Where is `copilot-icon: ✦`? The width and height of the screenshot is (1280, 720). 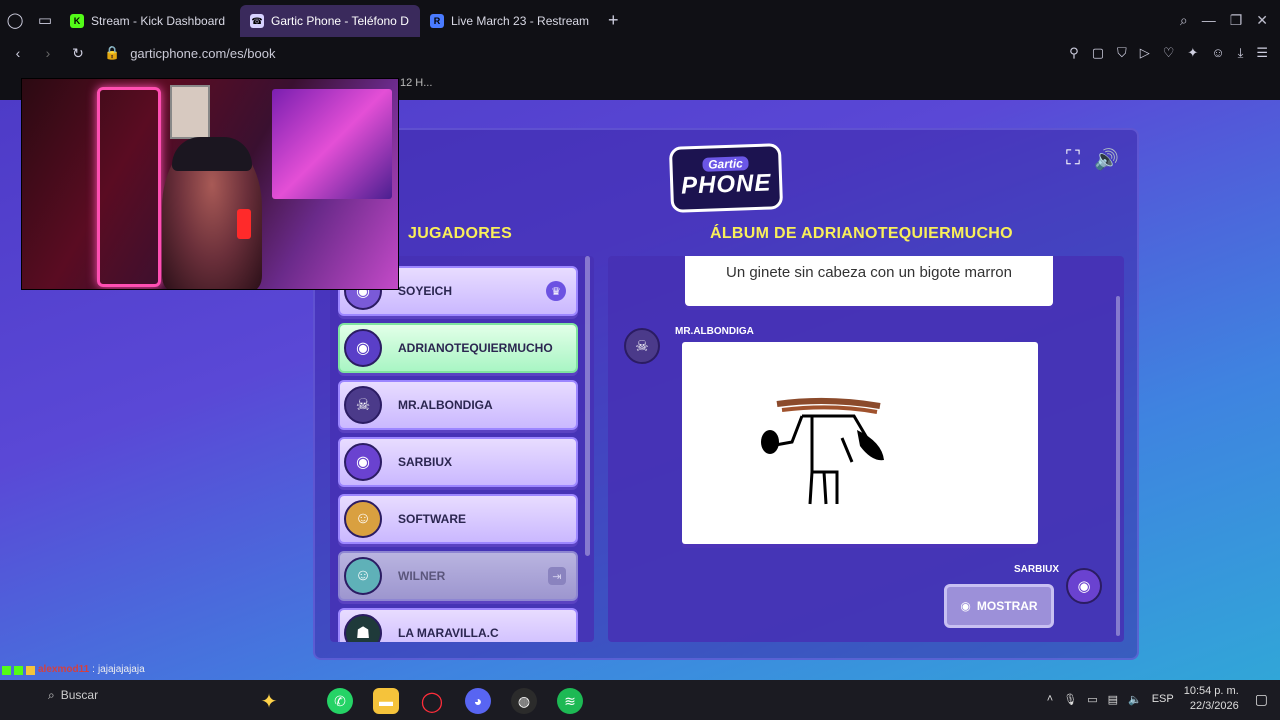
copilot-icon: ✦ is located at coordinates (269, 701).